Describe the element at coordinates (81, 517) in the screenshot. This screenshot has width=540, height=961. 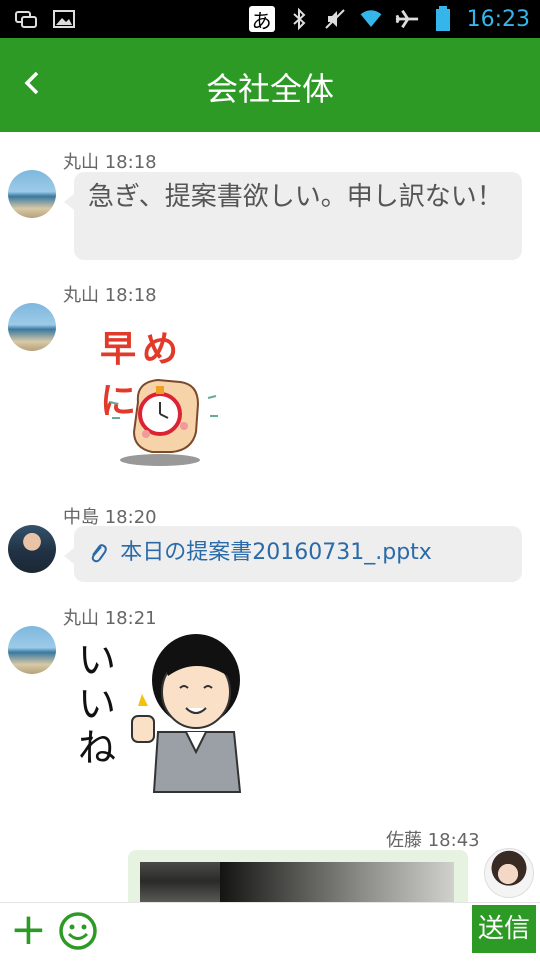
I see `sender-name: 中島` at that location.